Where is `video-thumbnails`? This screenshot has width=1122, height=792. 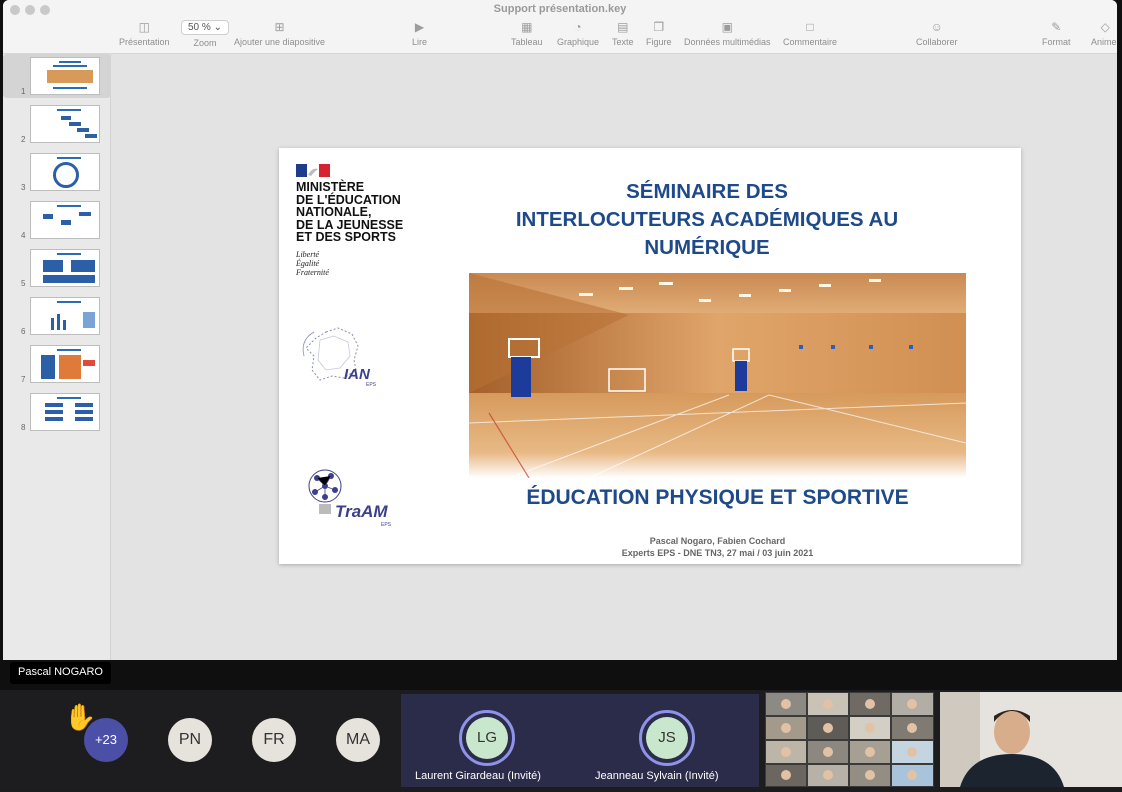 video-thumbnails is located at coordinates (849, 739).